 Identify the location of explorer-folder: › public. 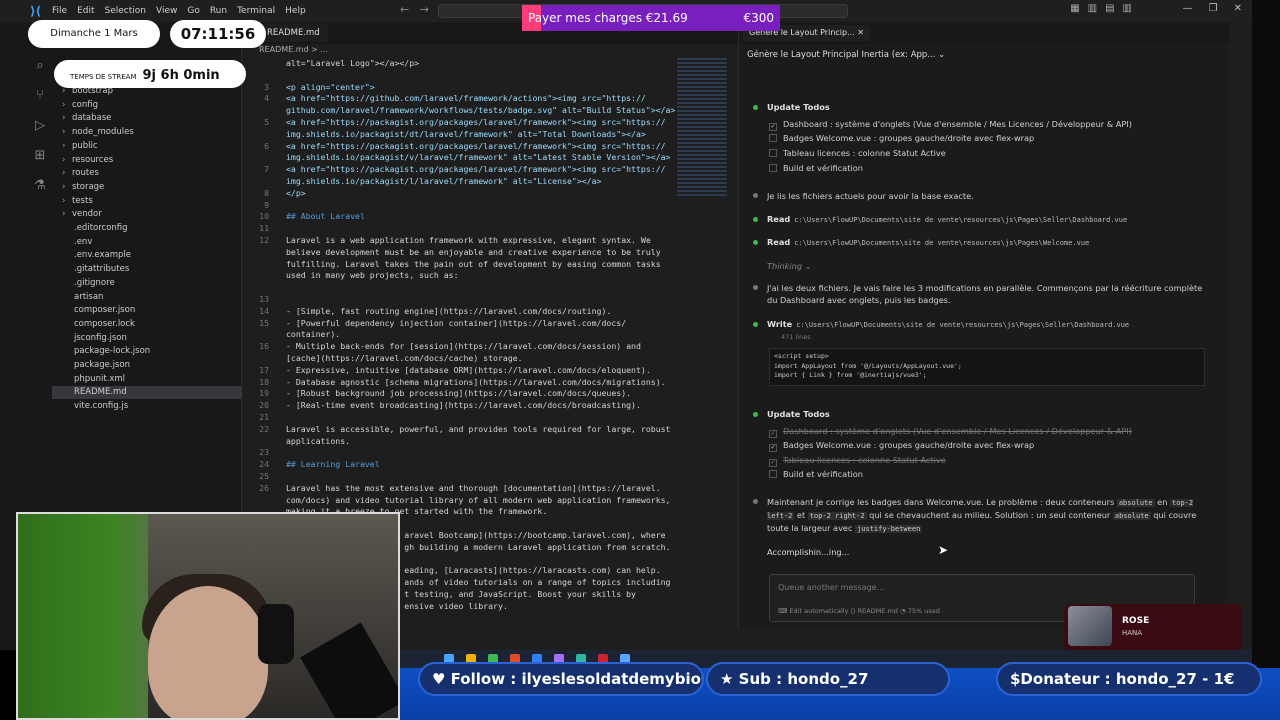
(147, 146).